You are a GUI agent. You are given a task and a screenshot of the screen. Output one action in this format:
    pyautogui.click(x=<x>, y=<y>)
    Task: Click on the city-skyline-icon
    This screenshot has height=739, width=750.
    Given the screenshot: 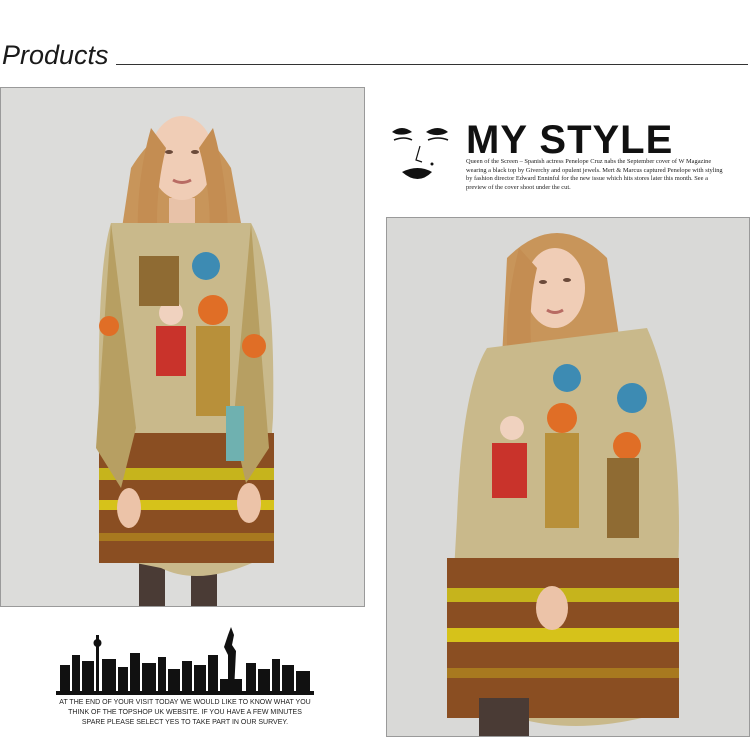 What is the action you would take?
    pyautogui.click(x=185, y=661)
    